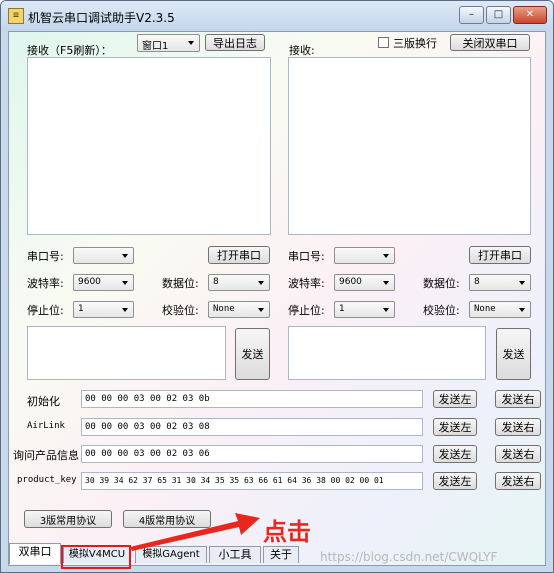 The width and height of the screenshot is (554, 573). Describe the element at coordinates (387, 353) in the screenshot. I see `right-send-area` at that location.